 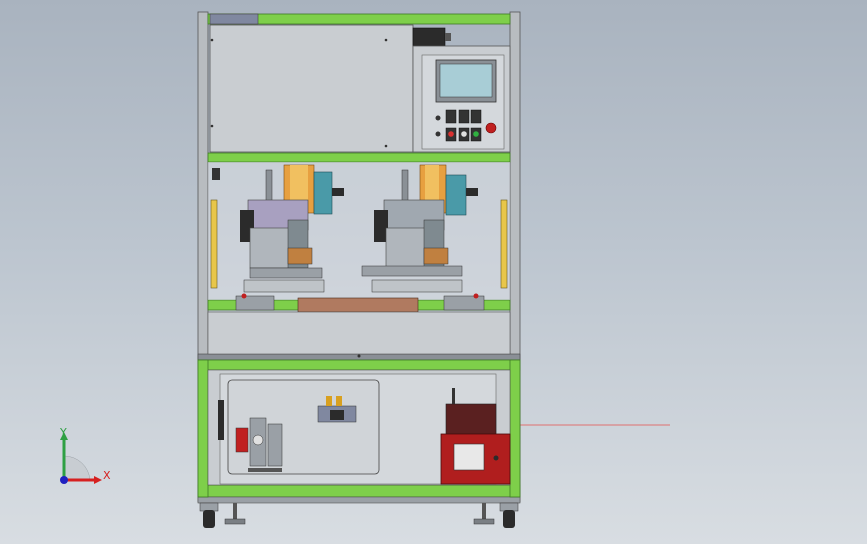 I want to click on lower-cabinet, so click(x=359, y=427).